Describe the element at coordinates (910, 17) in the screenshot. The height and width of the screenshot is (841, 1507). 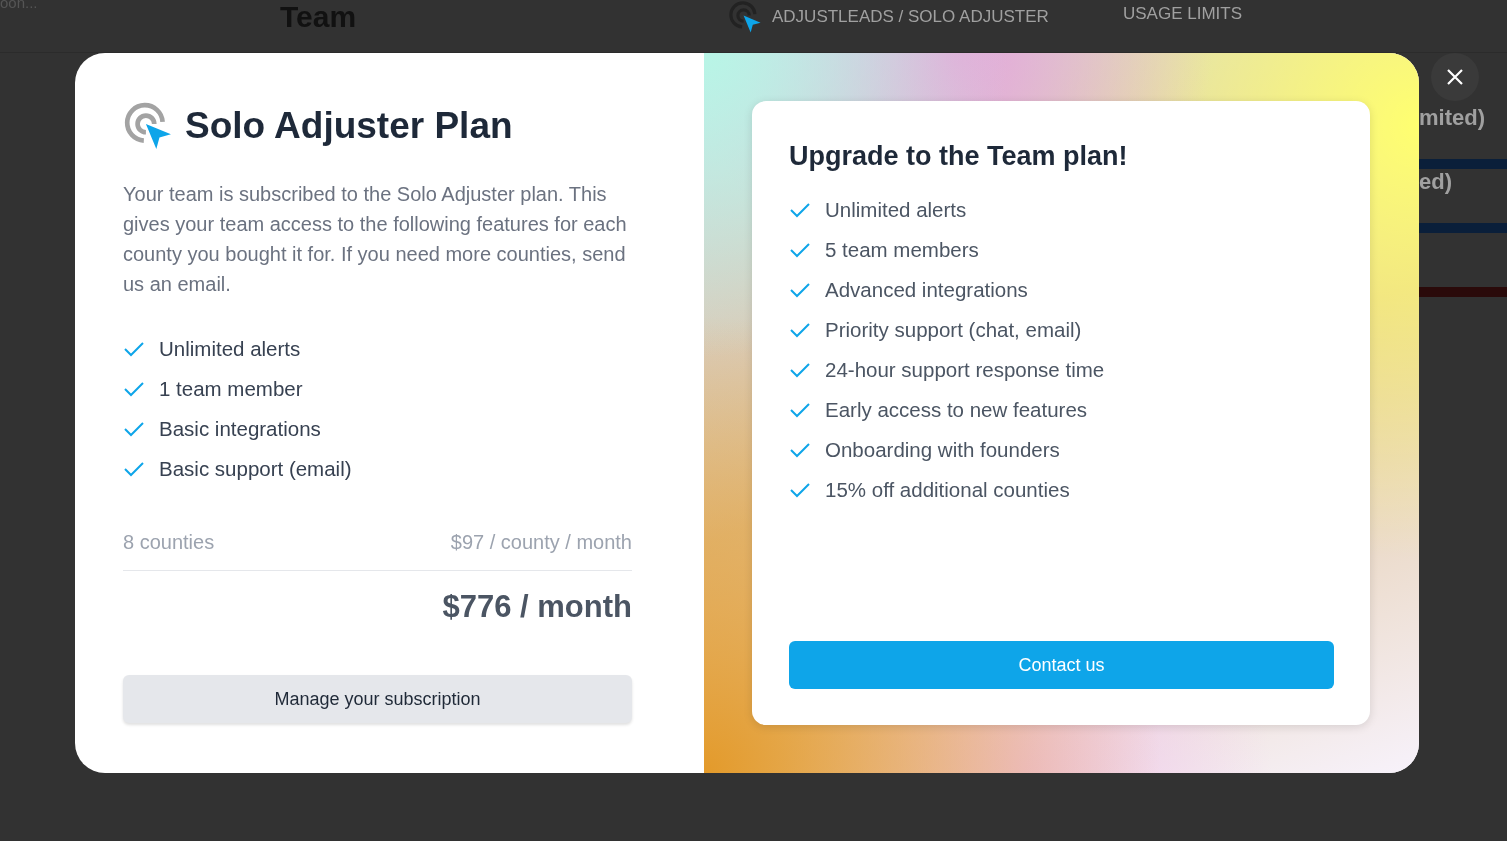
I see `account-name: ADJUSTLEADS / SOLO ADJUSTER` at that location.